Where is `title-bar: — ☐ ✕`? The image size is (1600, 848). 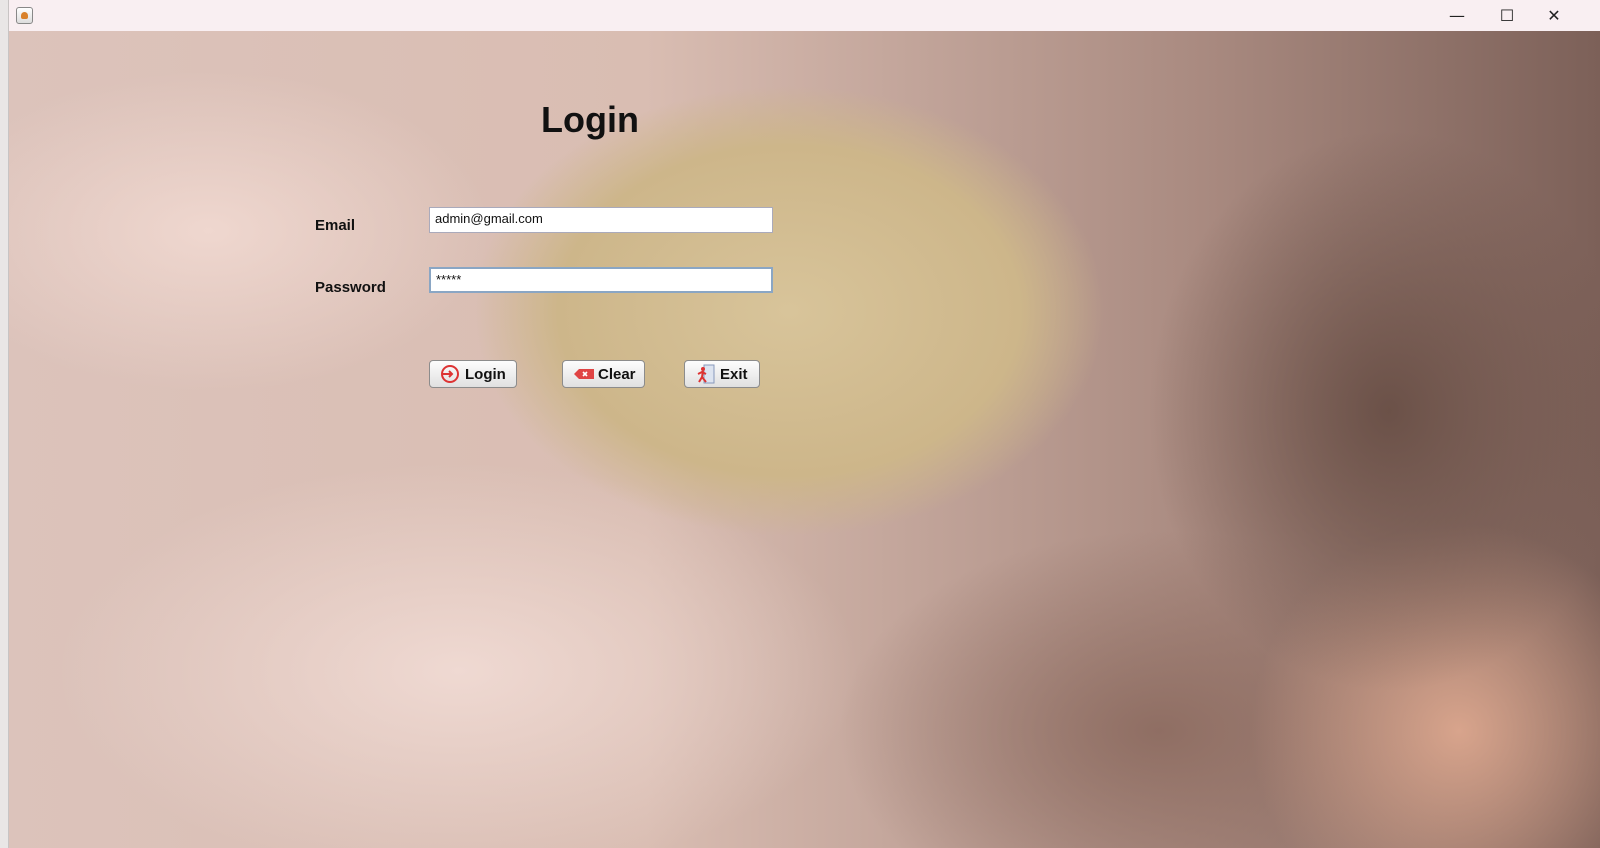
title-bar: — ☐ ✕ is located at coordinates (804, 15).